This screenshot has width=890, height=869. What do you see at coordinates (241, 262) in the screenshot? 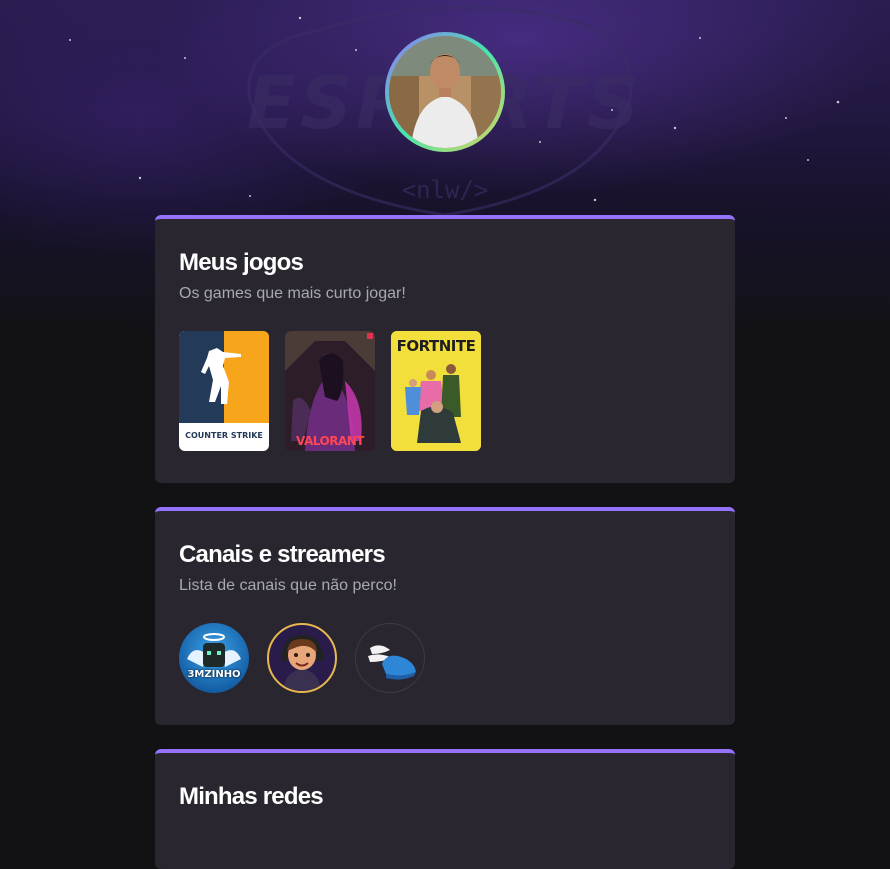
I see `games-title: Meus jogos` at bounding box center [241, 262].